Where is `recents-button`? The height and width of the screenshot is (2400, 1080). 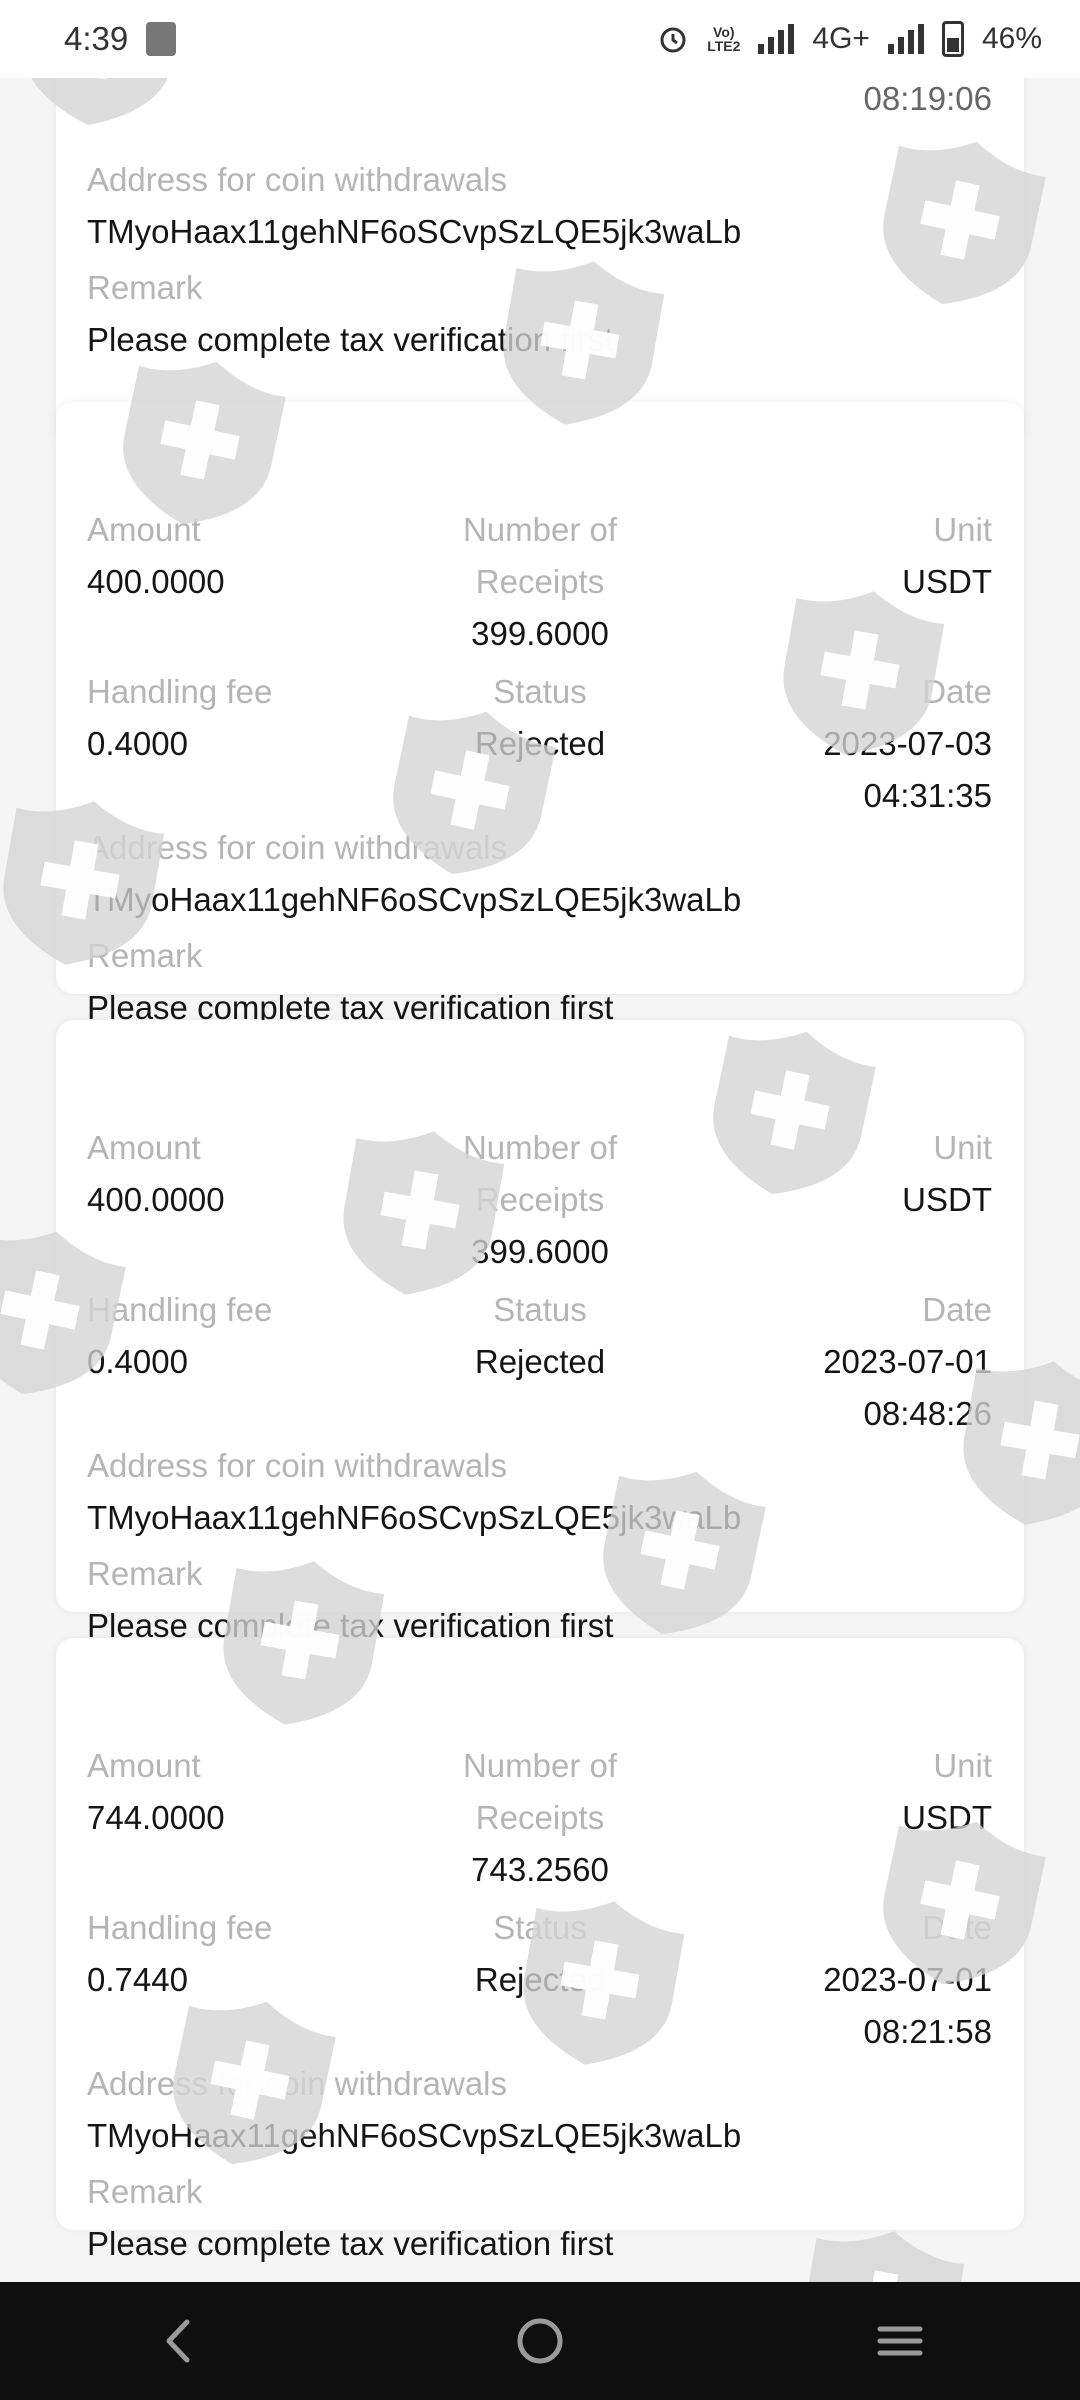
recents-button is located at coordinates (900, 2341).